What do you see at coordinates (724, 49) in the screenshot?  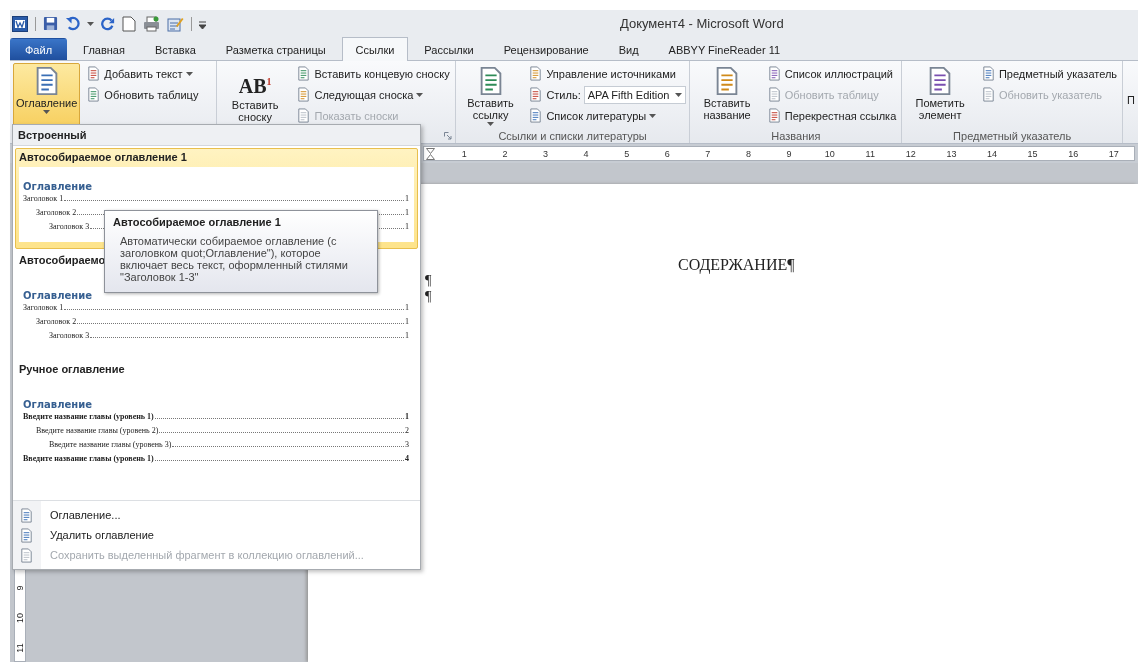 I see `ribbon-tab: ABBYY FineReader 11` at bounding box center [724, 49].